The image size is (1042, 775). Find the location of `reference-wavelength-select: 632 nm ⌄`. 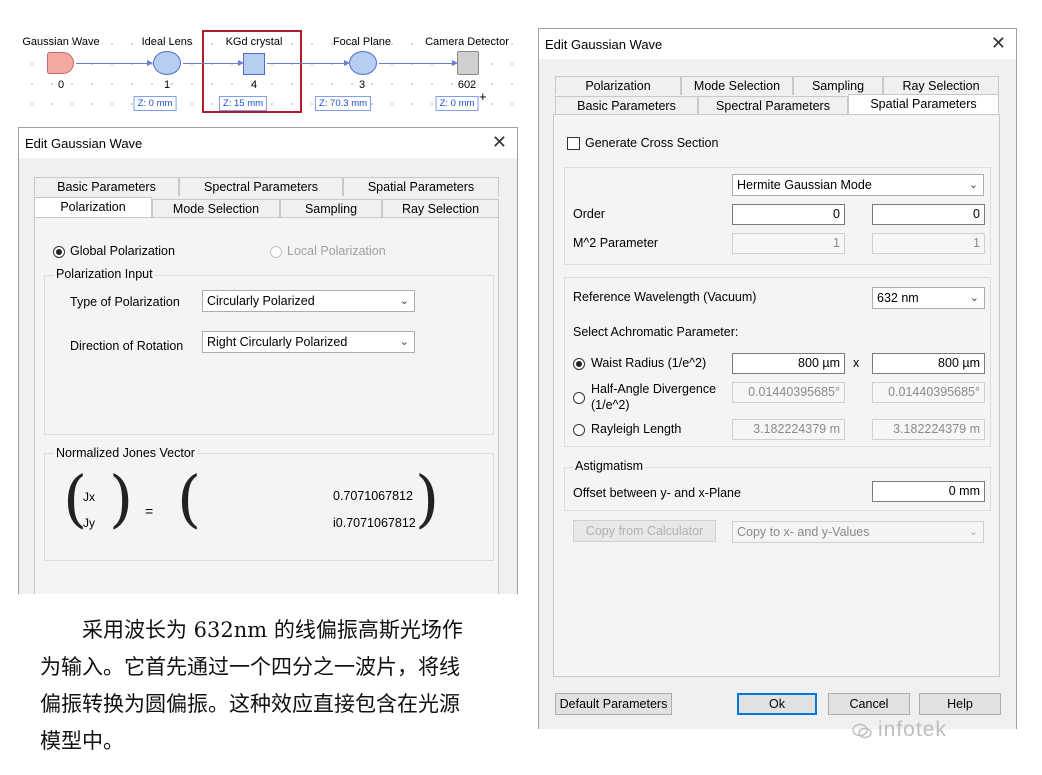

reference-wavelength-select: 632 nm ⌄ is located at coordinates (928, 298).